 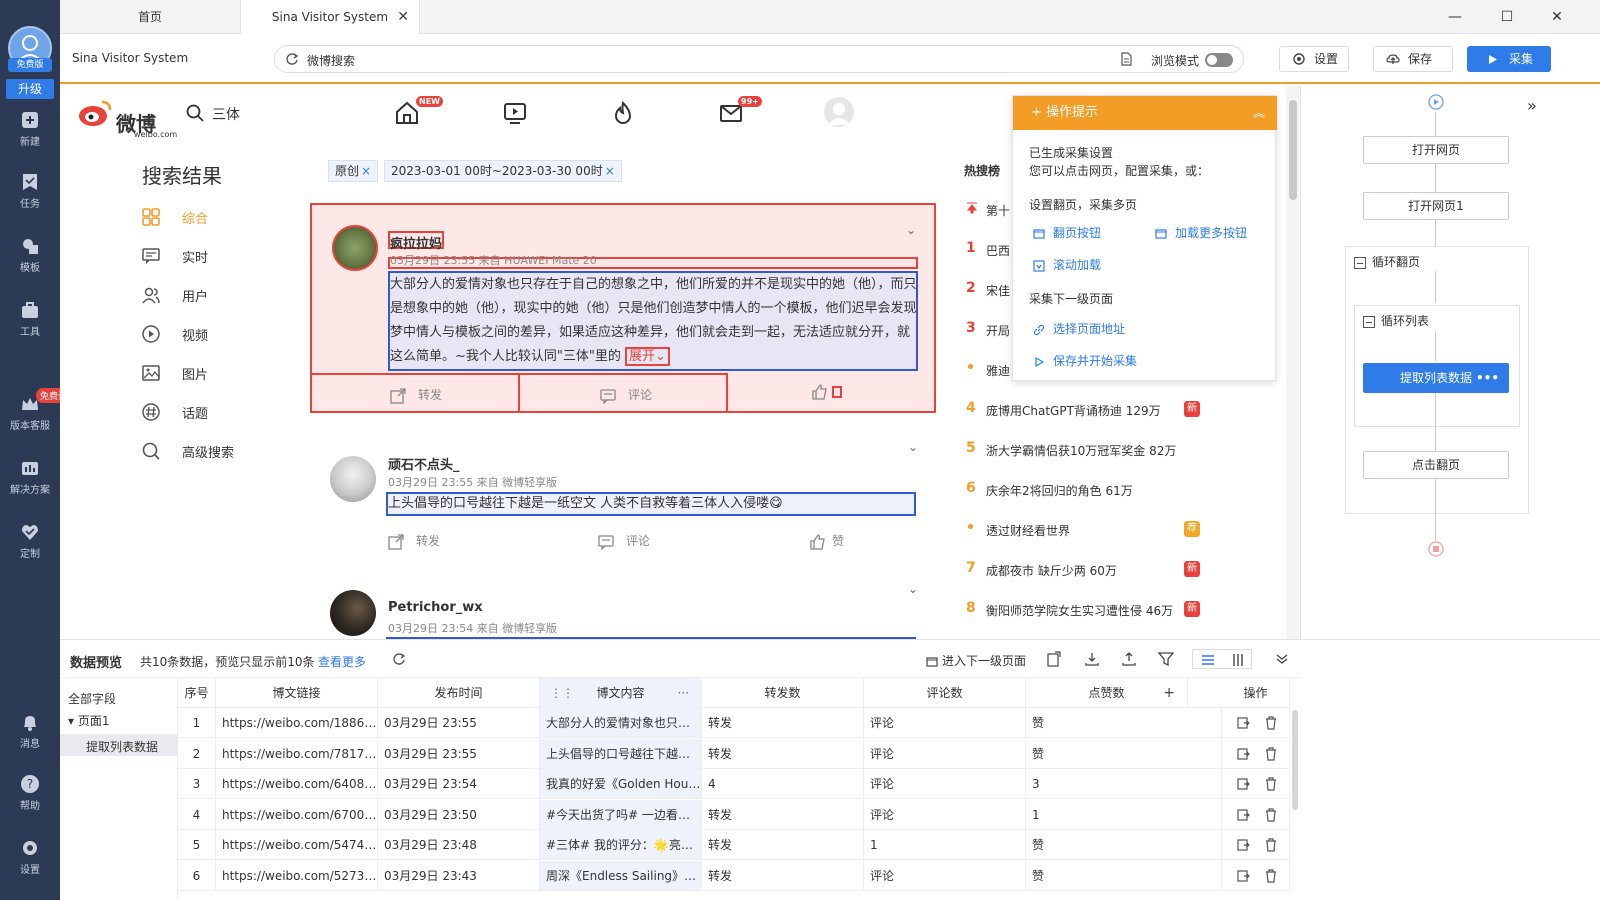 I want to click on search-term: 三体, so click(x=226, y=114).